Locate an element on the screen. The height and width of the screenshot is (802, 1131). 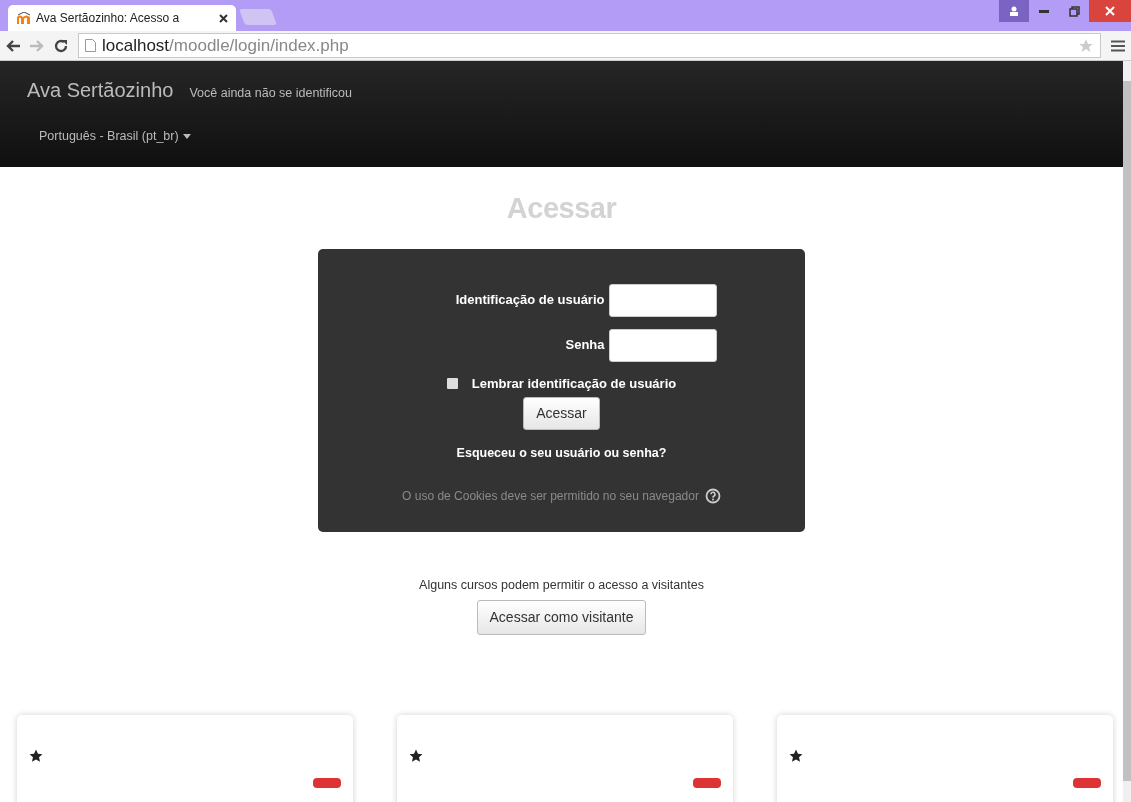
language-menu: Português - Brasil (pt_br) is located at coordinates (115, 136).